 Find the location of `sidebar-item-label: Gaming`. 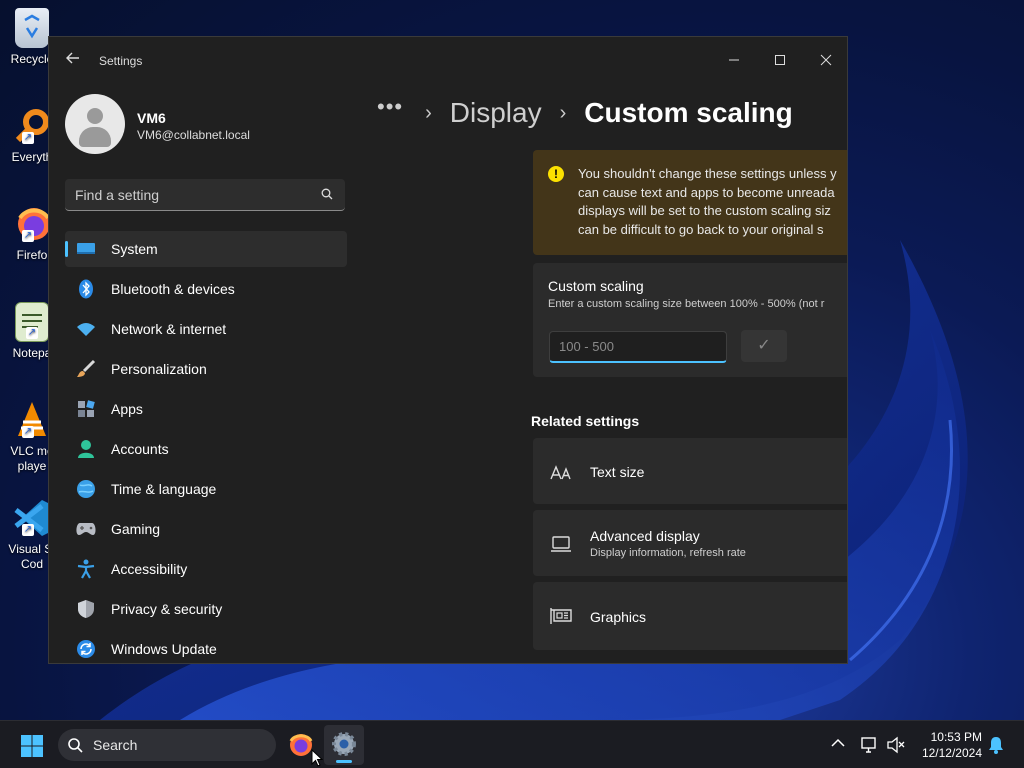

sidebar-item-label: Gaming is located at coordinates (136, 529).